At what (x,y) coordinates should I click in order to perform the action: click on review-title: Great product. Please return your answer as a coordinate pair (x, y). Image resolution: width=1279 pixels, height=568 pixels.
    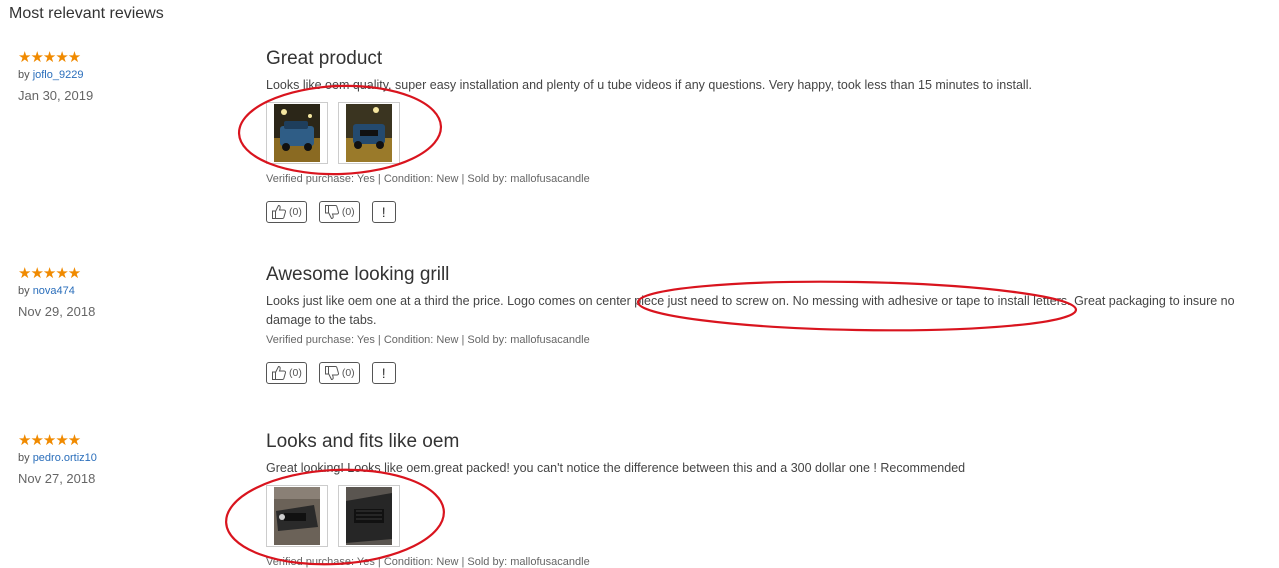
    Looking at the image, I should click on (324, 58).